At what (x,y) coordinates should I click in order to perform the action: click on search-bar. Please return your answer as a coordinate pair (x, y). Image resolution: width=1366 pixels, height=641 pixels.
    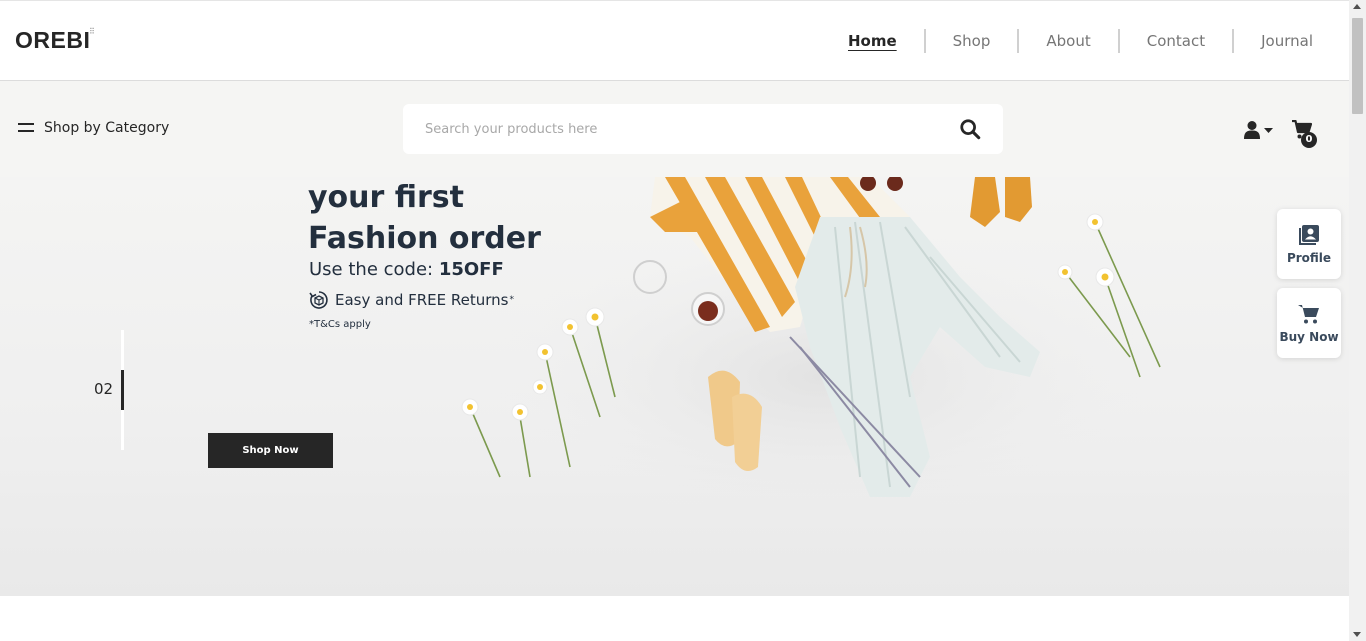
    Looking at the image, I should click on (703, 129).